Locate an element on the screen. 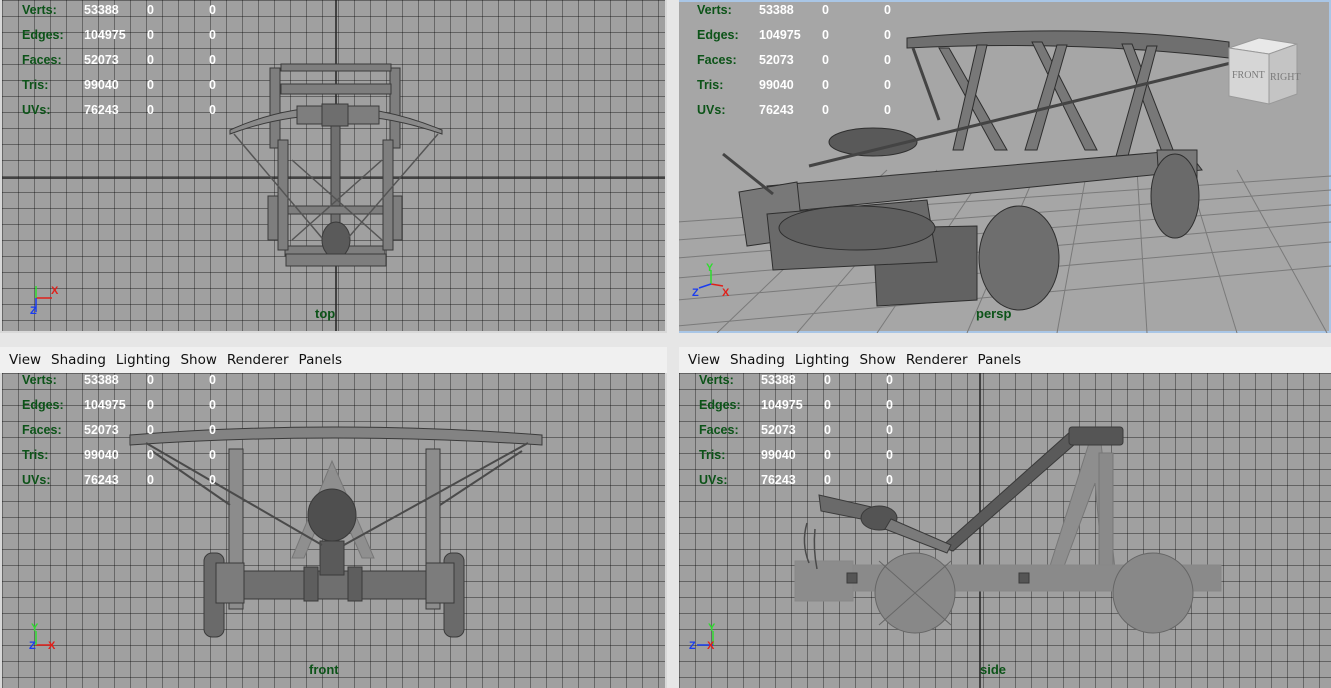  pane-divider-horizontal is located at coordinates (665, 340).